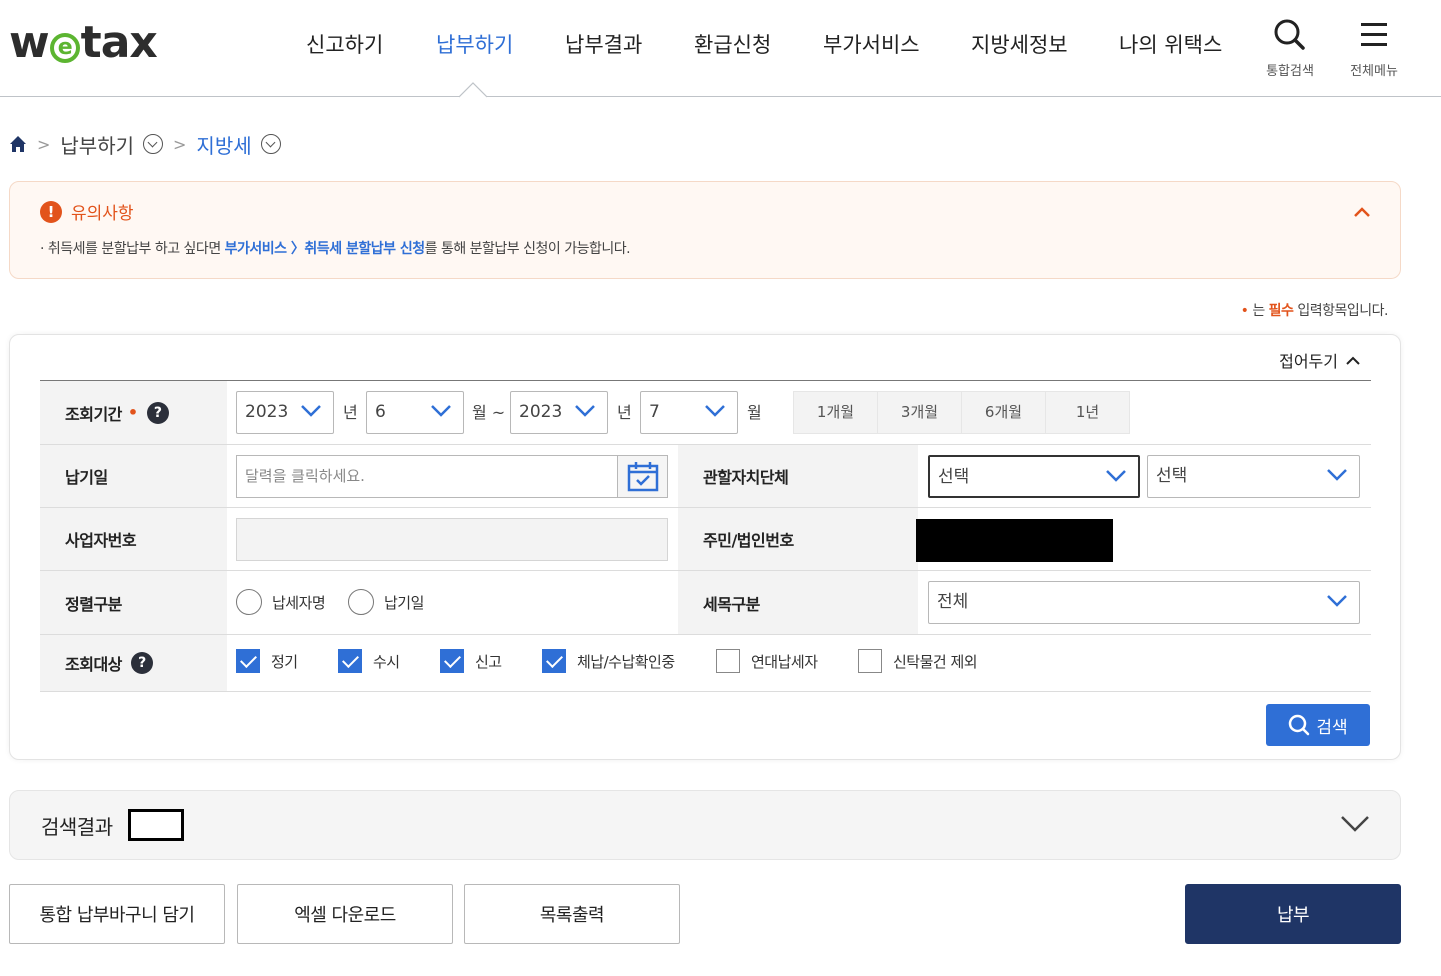  What do you see at coordinates (1034, 476) in the screenshot?
I see `region-sido-select: 선택` at bounding box center [1034, 476].